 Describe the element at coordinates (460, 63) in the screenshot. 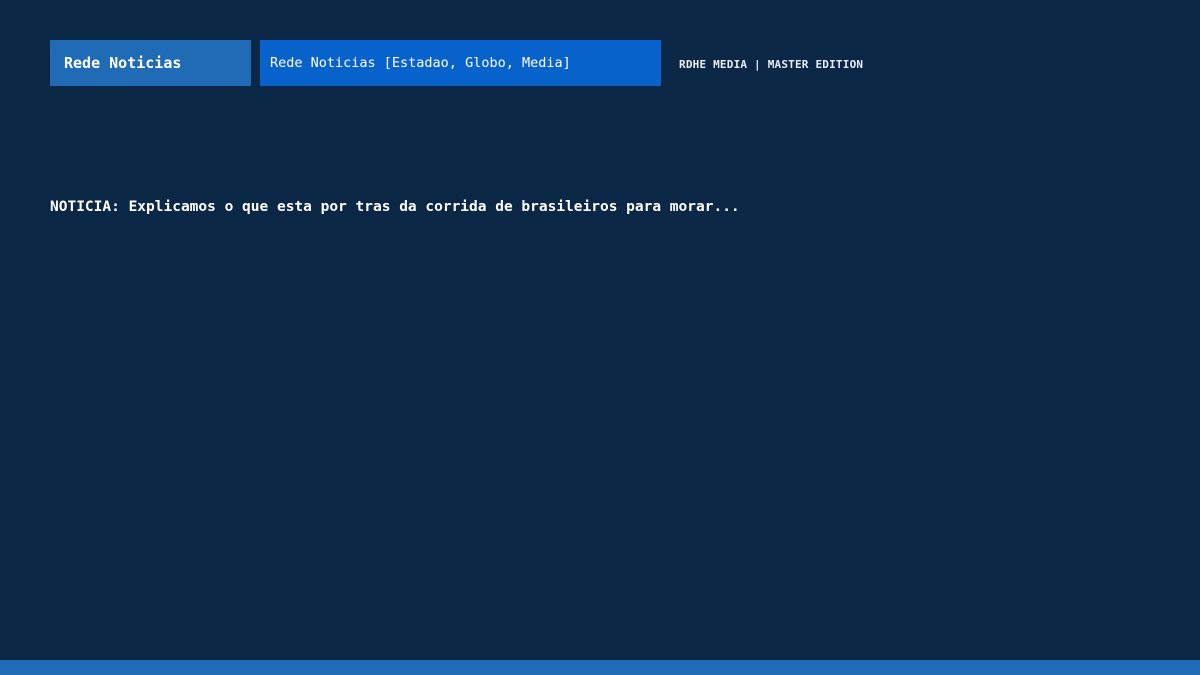

I see `source-field: Rede Noticias [Estadao, Globo, Media]` at that location.